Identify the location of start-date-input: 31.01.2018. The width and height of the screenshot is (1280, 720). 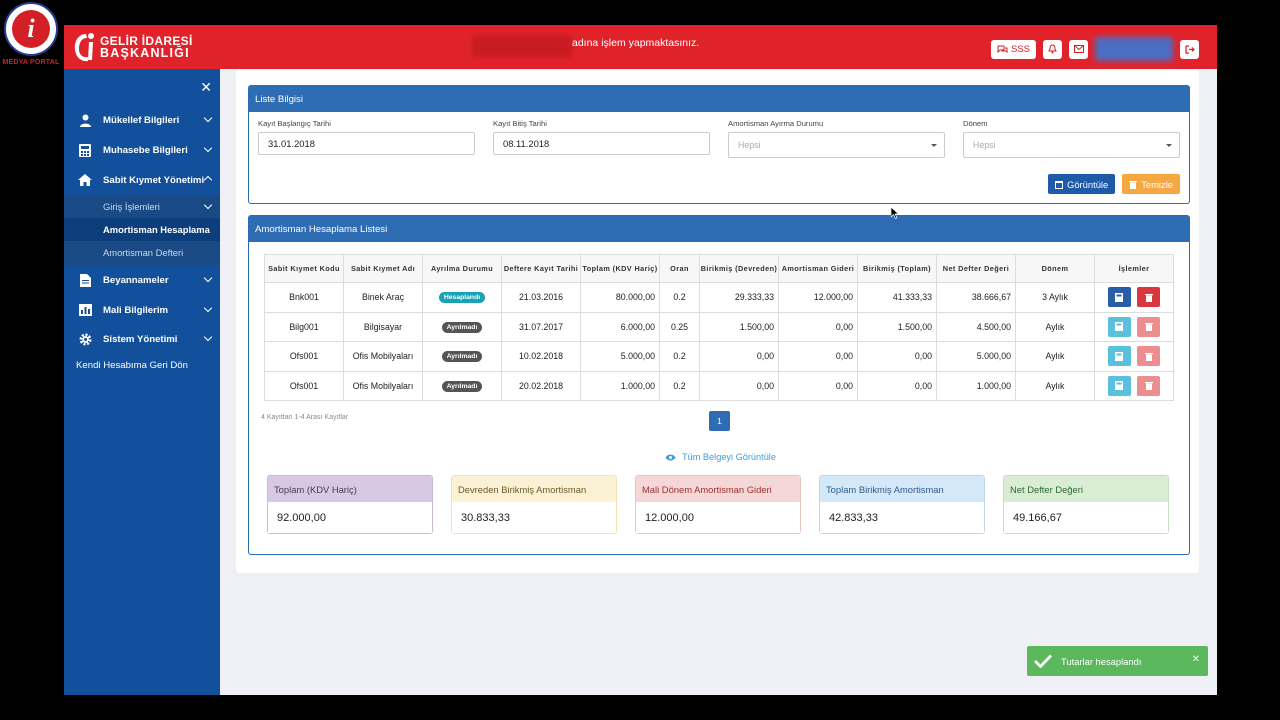
(366, 143).